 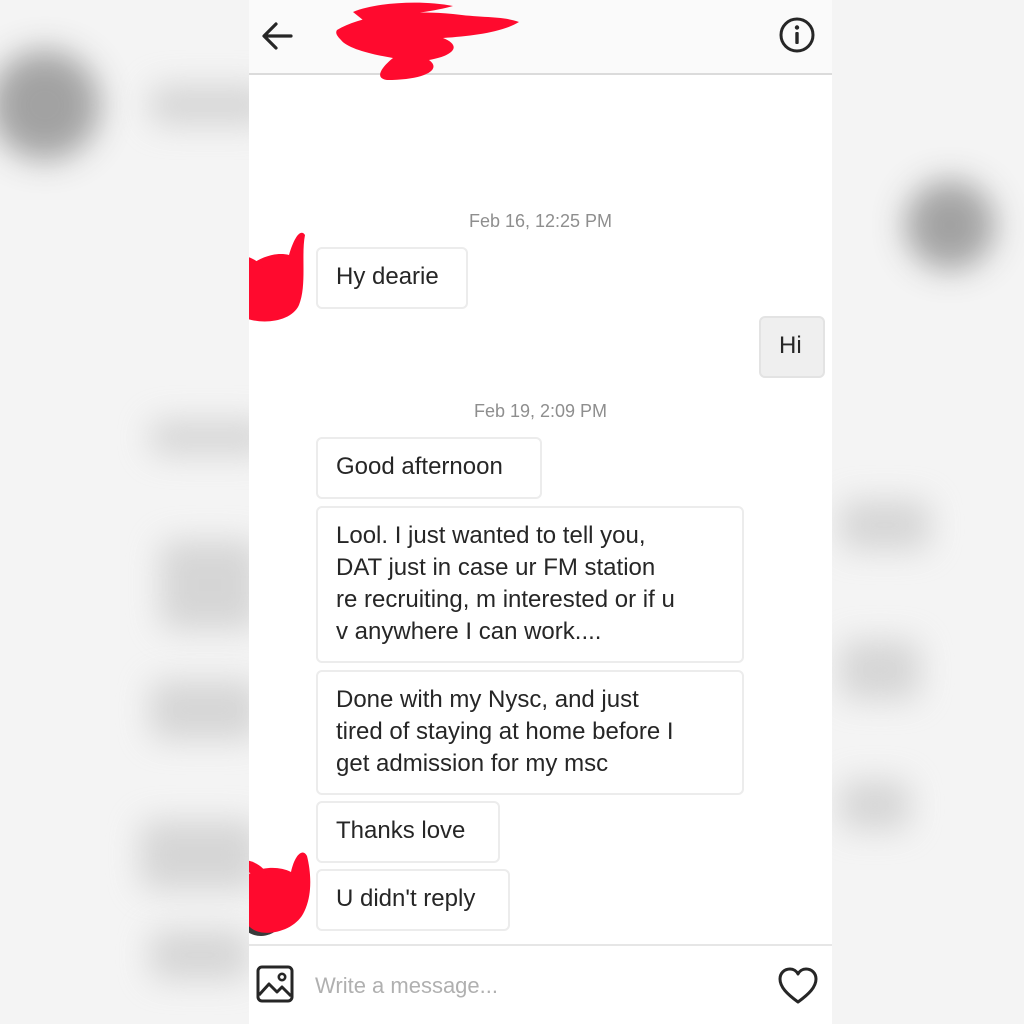 I want to click on conversation-info-button, so click(x=797, y=35).